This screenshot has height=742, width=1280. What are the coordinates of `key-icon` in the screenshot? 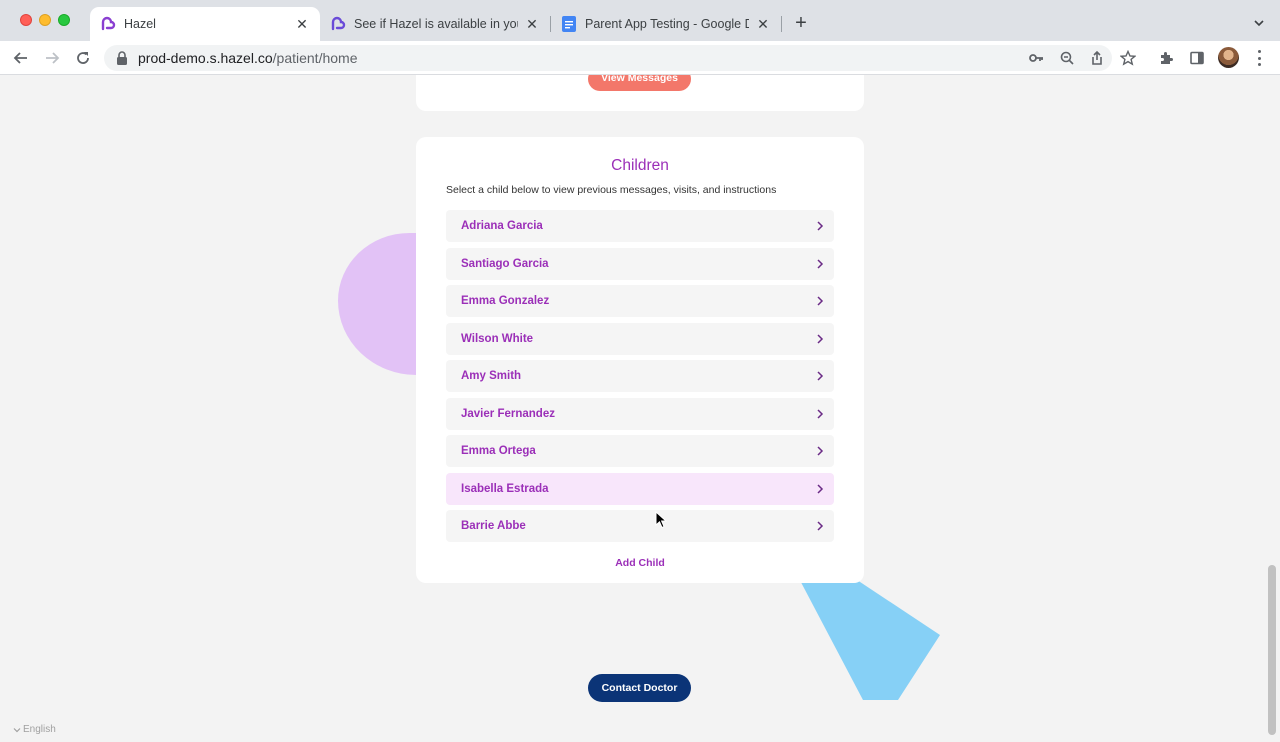 It's located at (1036, 58).